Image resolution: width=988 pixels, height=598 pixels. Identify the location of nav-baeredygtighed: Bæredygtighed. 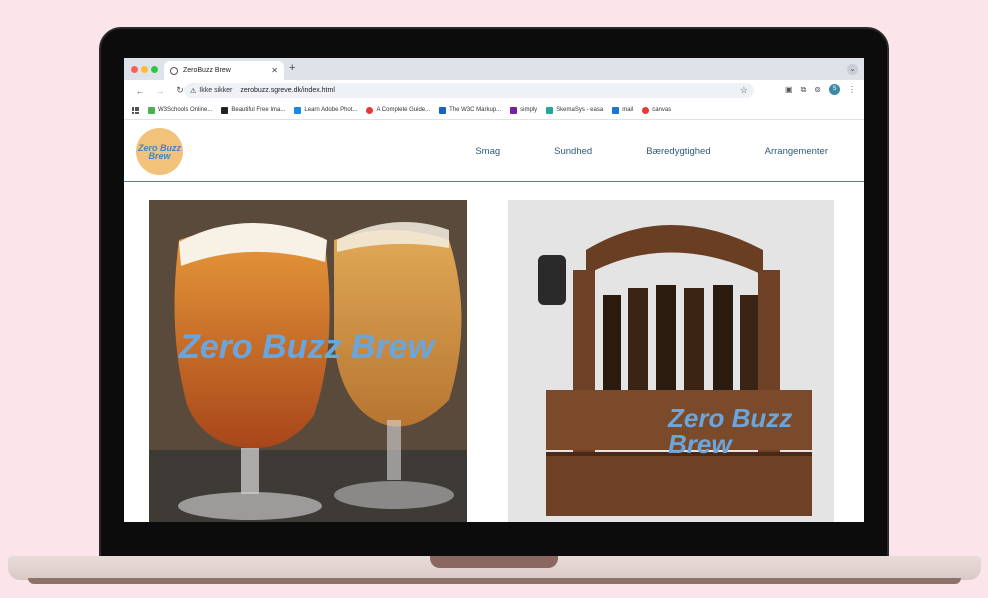
(678, 151).